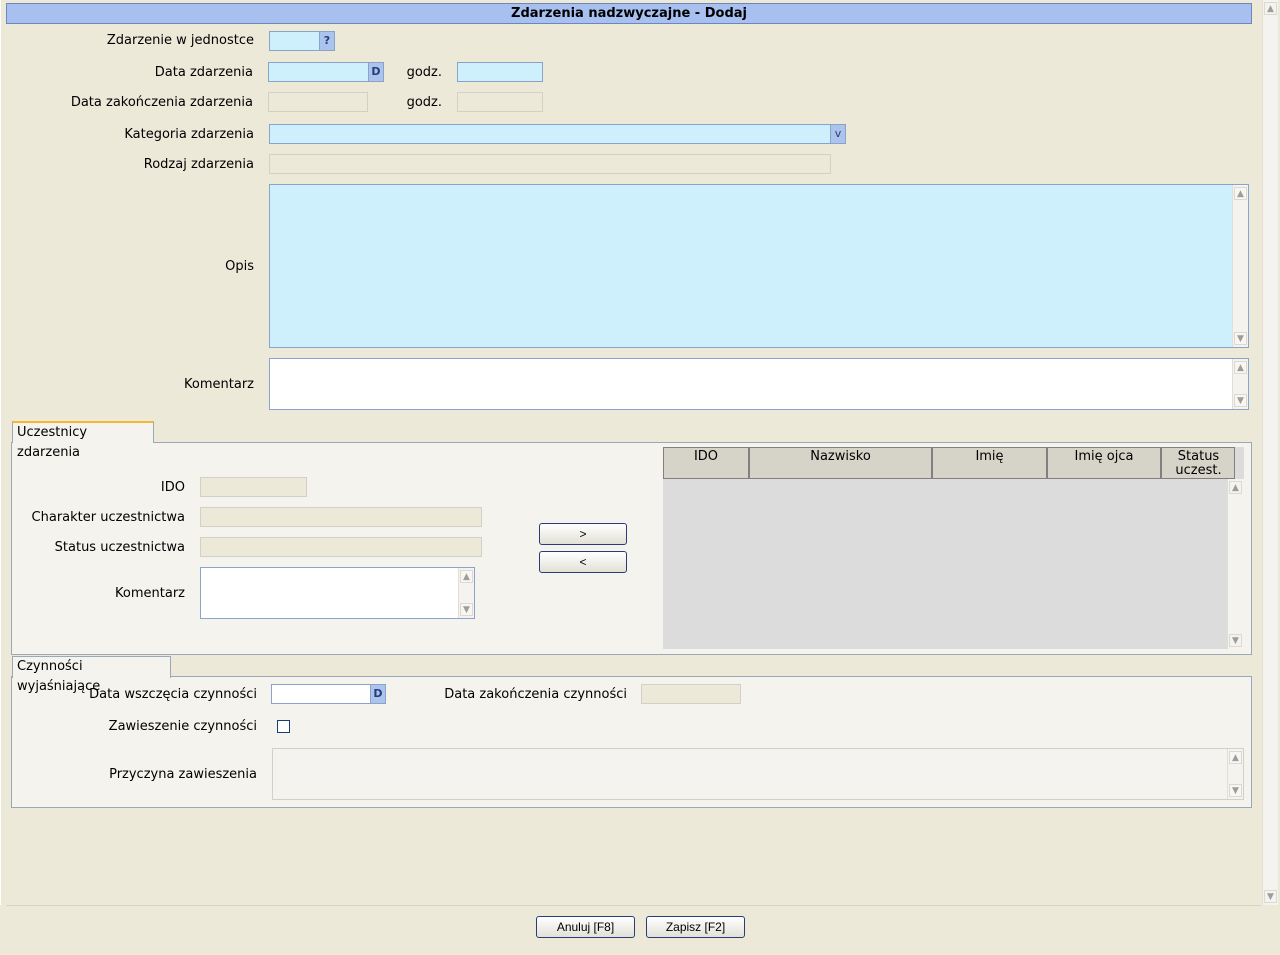 This screenshot has width=1280, height=955. Describe the element at coordinates (550, 164) in the screenshot. I see `type-field` at that location.